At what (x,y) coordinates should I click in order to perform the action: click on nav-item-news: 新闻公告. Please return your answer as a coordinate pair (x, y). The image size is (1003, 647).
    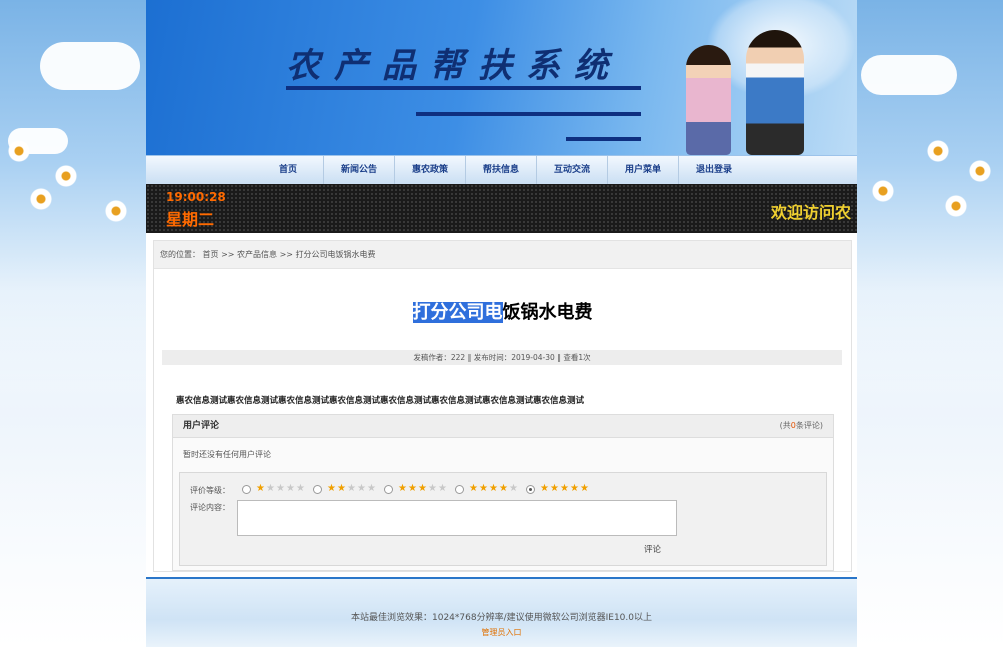
    Looking at the image, I should click on (359, 170).